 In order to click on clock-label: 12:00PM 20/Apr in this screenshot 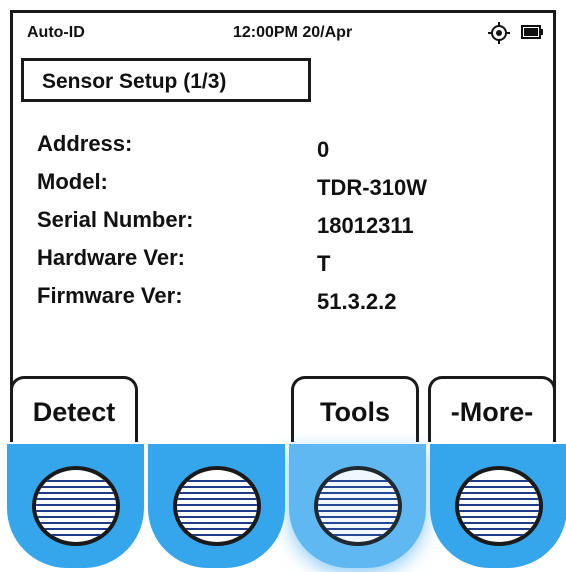, I will do `click(293, 32)`.